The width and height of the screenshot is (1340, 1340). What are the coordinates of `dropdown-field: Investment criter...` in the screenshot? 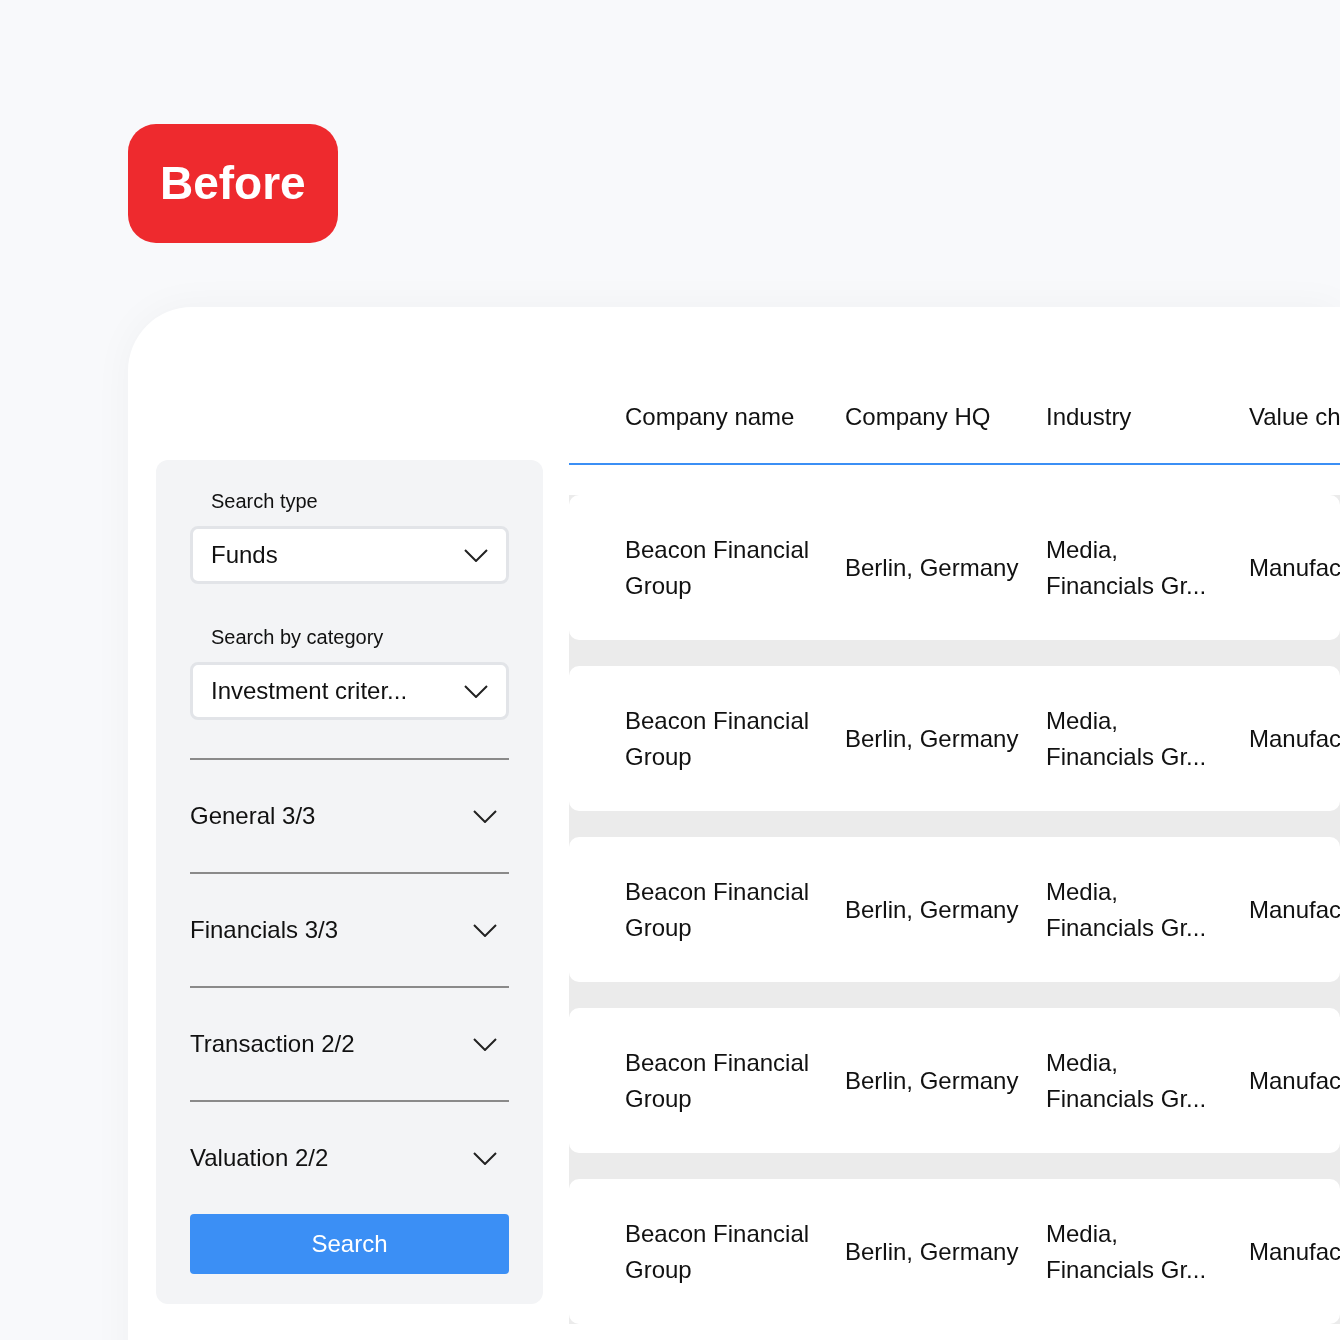 It's located at (349, 691).